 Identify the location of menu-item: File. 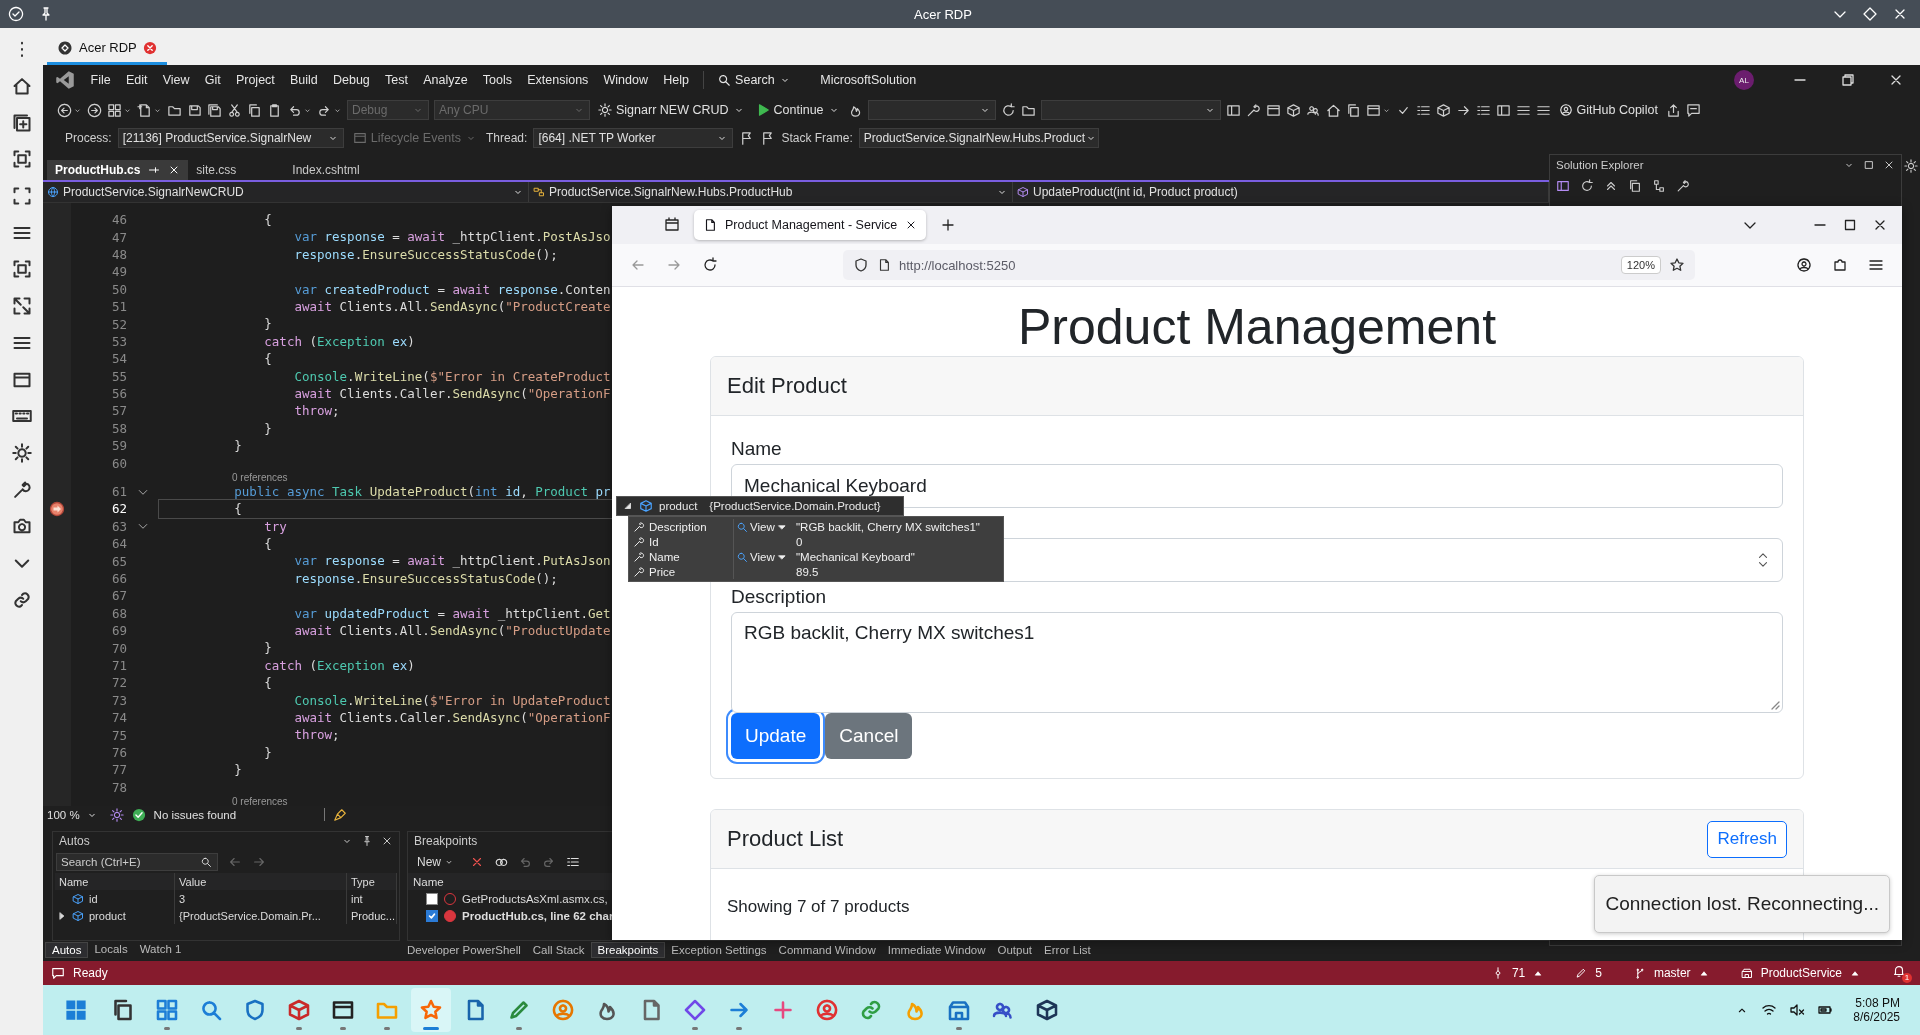
(101, 80).